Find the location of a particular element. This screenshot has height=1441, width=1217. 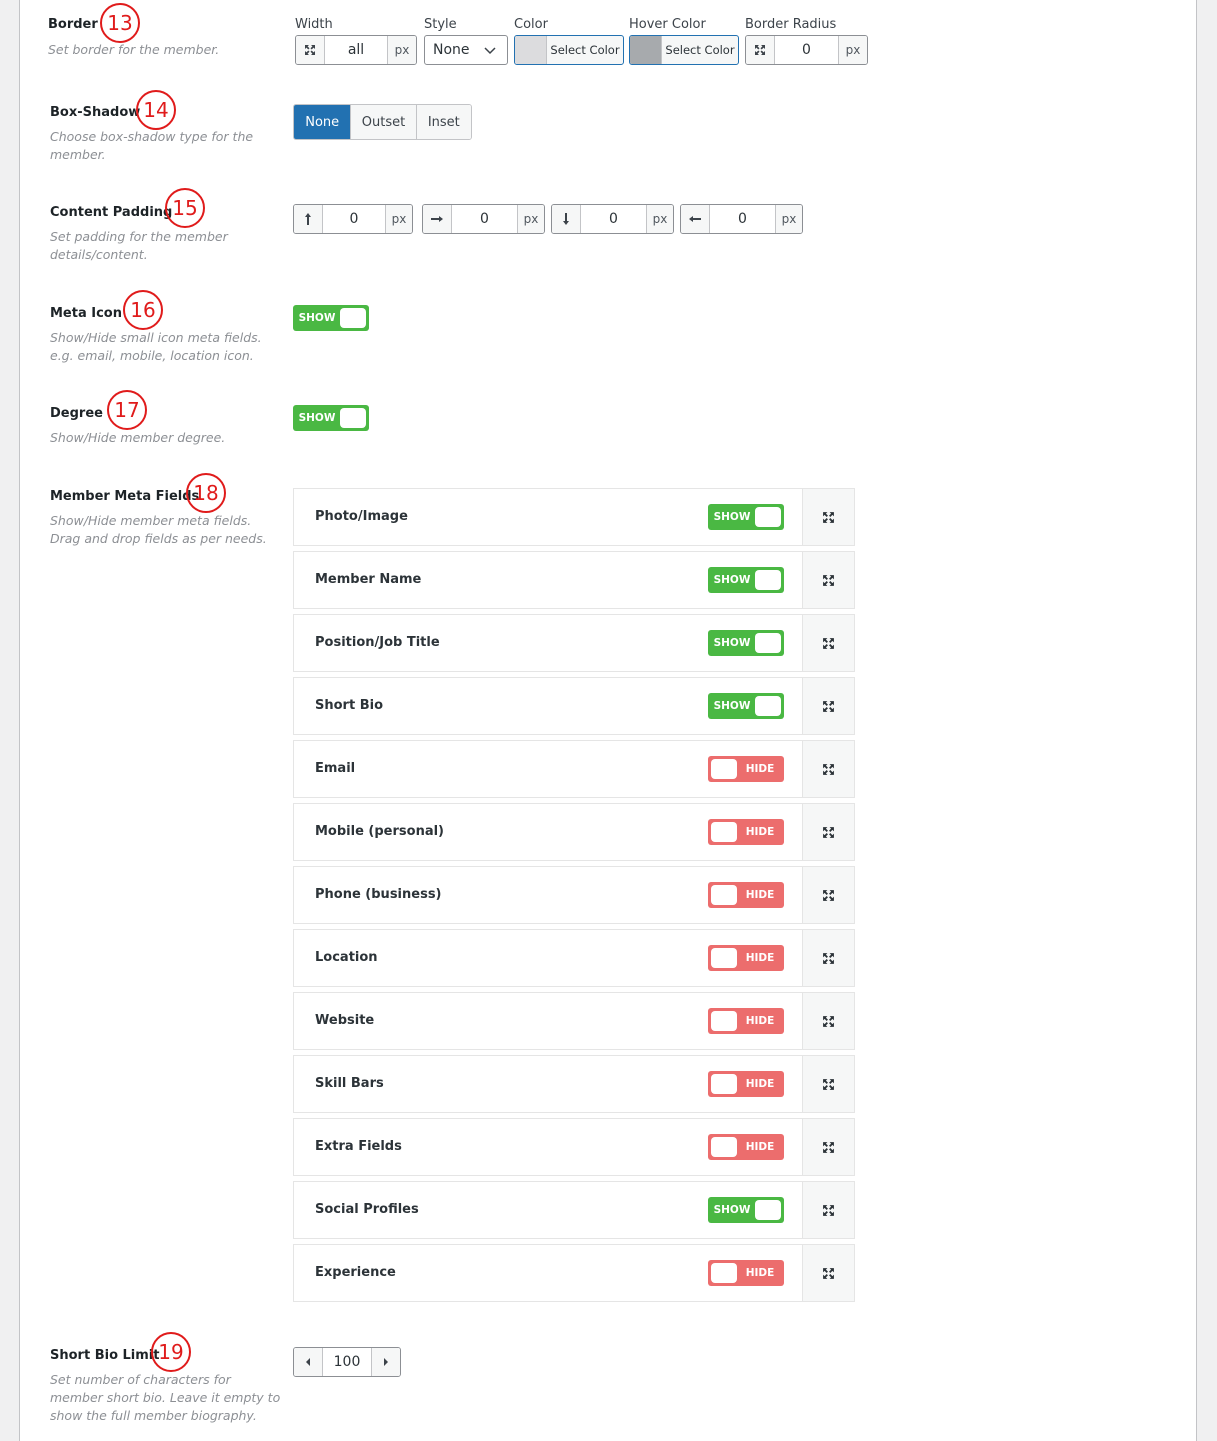

short-bio-limit-label: Short Bio Limit is located at coordinates (105, 1355).